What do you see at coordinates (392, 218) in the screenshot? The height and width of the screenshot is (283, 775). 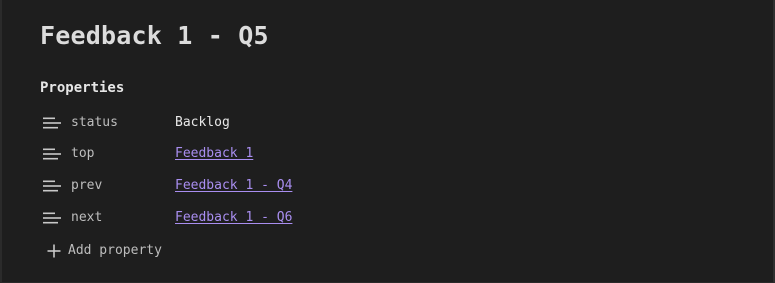 I see `property-row-next: next Feedback 1 - Q6` at bounding box center [392, 218].